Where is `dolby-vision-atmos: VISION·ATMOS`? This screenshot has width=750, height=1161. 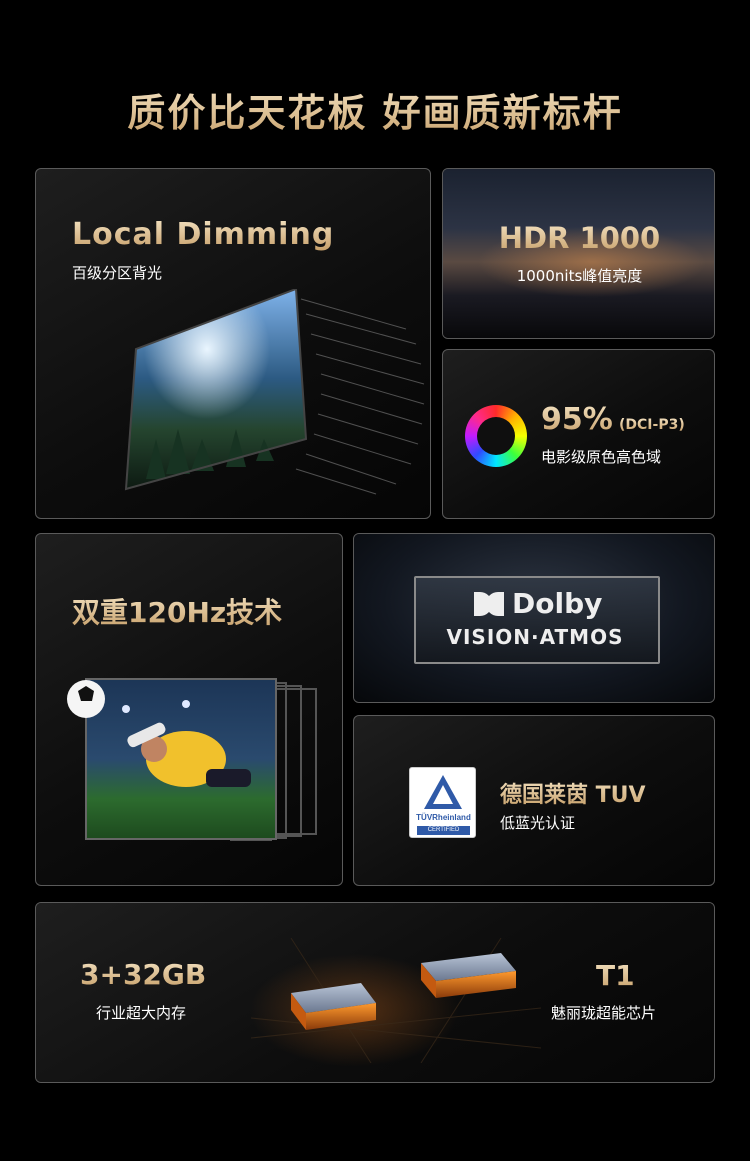
dolby-vision-atmos: VISION·ATMOS is located at coordinates (535, 637).